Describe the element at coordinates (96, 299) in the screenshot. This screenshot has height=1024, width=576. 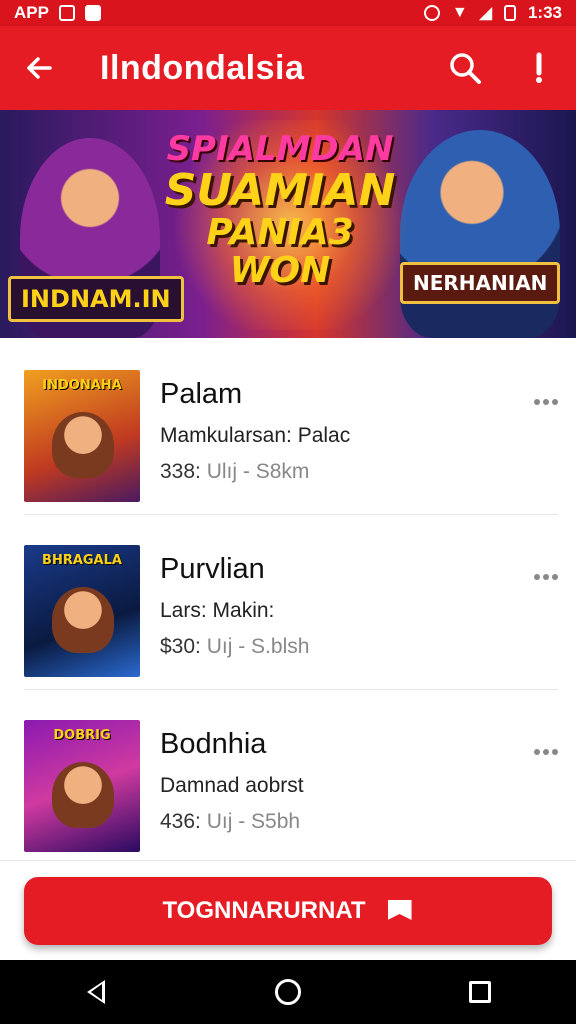
I see `banner-left-plate: INDNAM.IN` at that location.